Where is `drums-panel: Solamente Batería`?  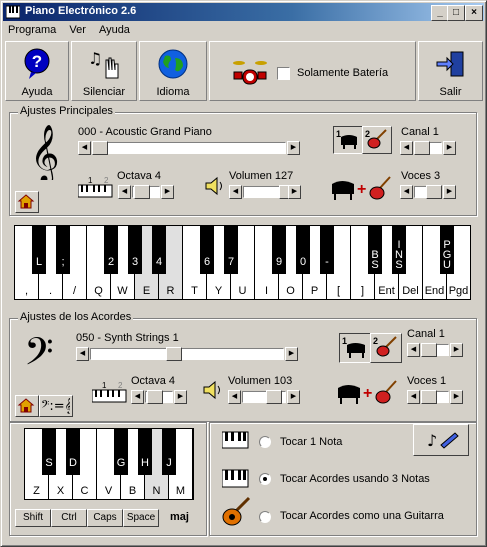
drums-panel: Solamente Batería is located at coordinates (312, 71).